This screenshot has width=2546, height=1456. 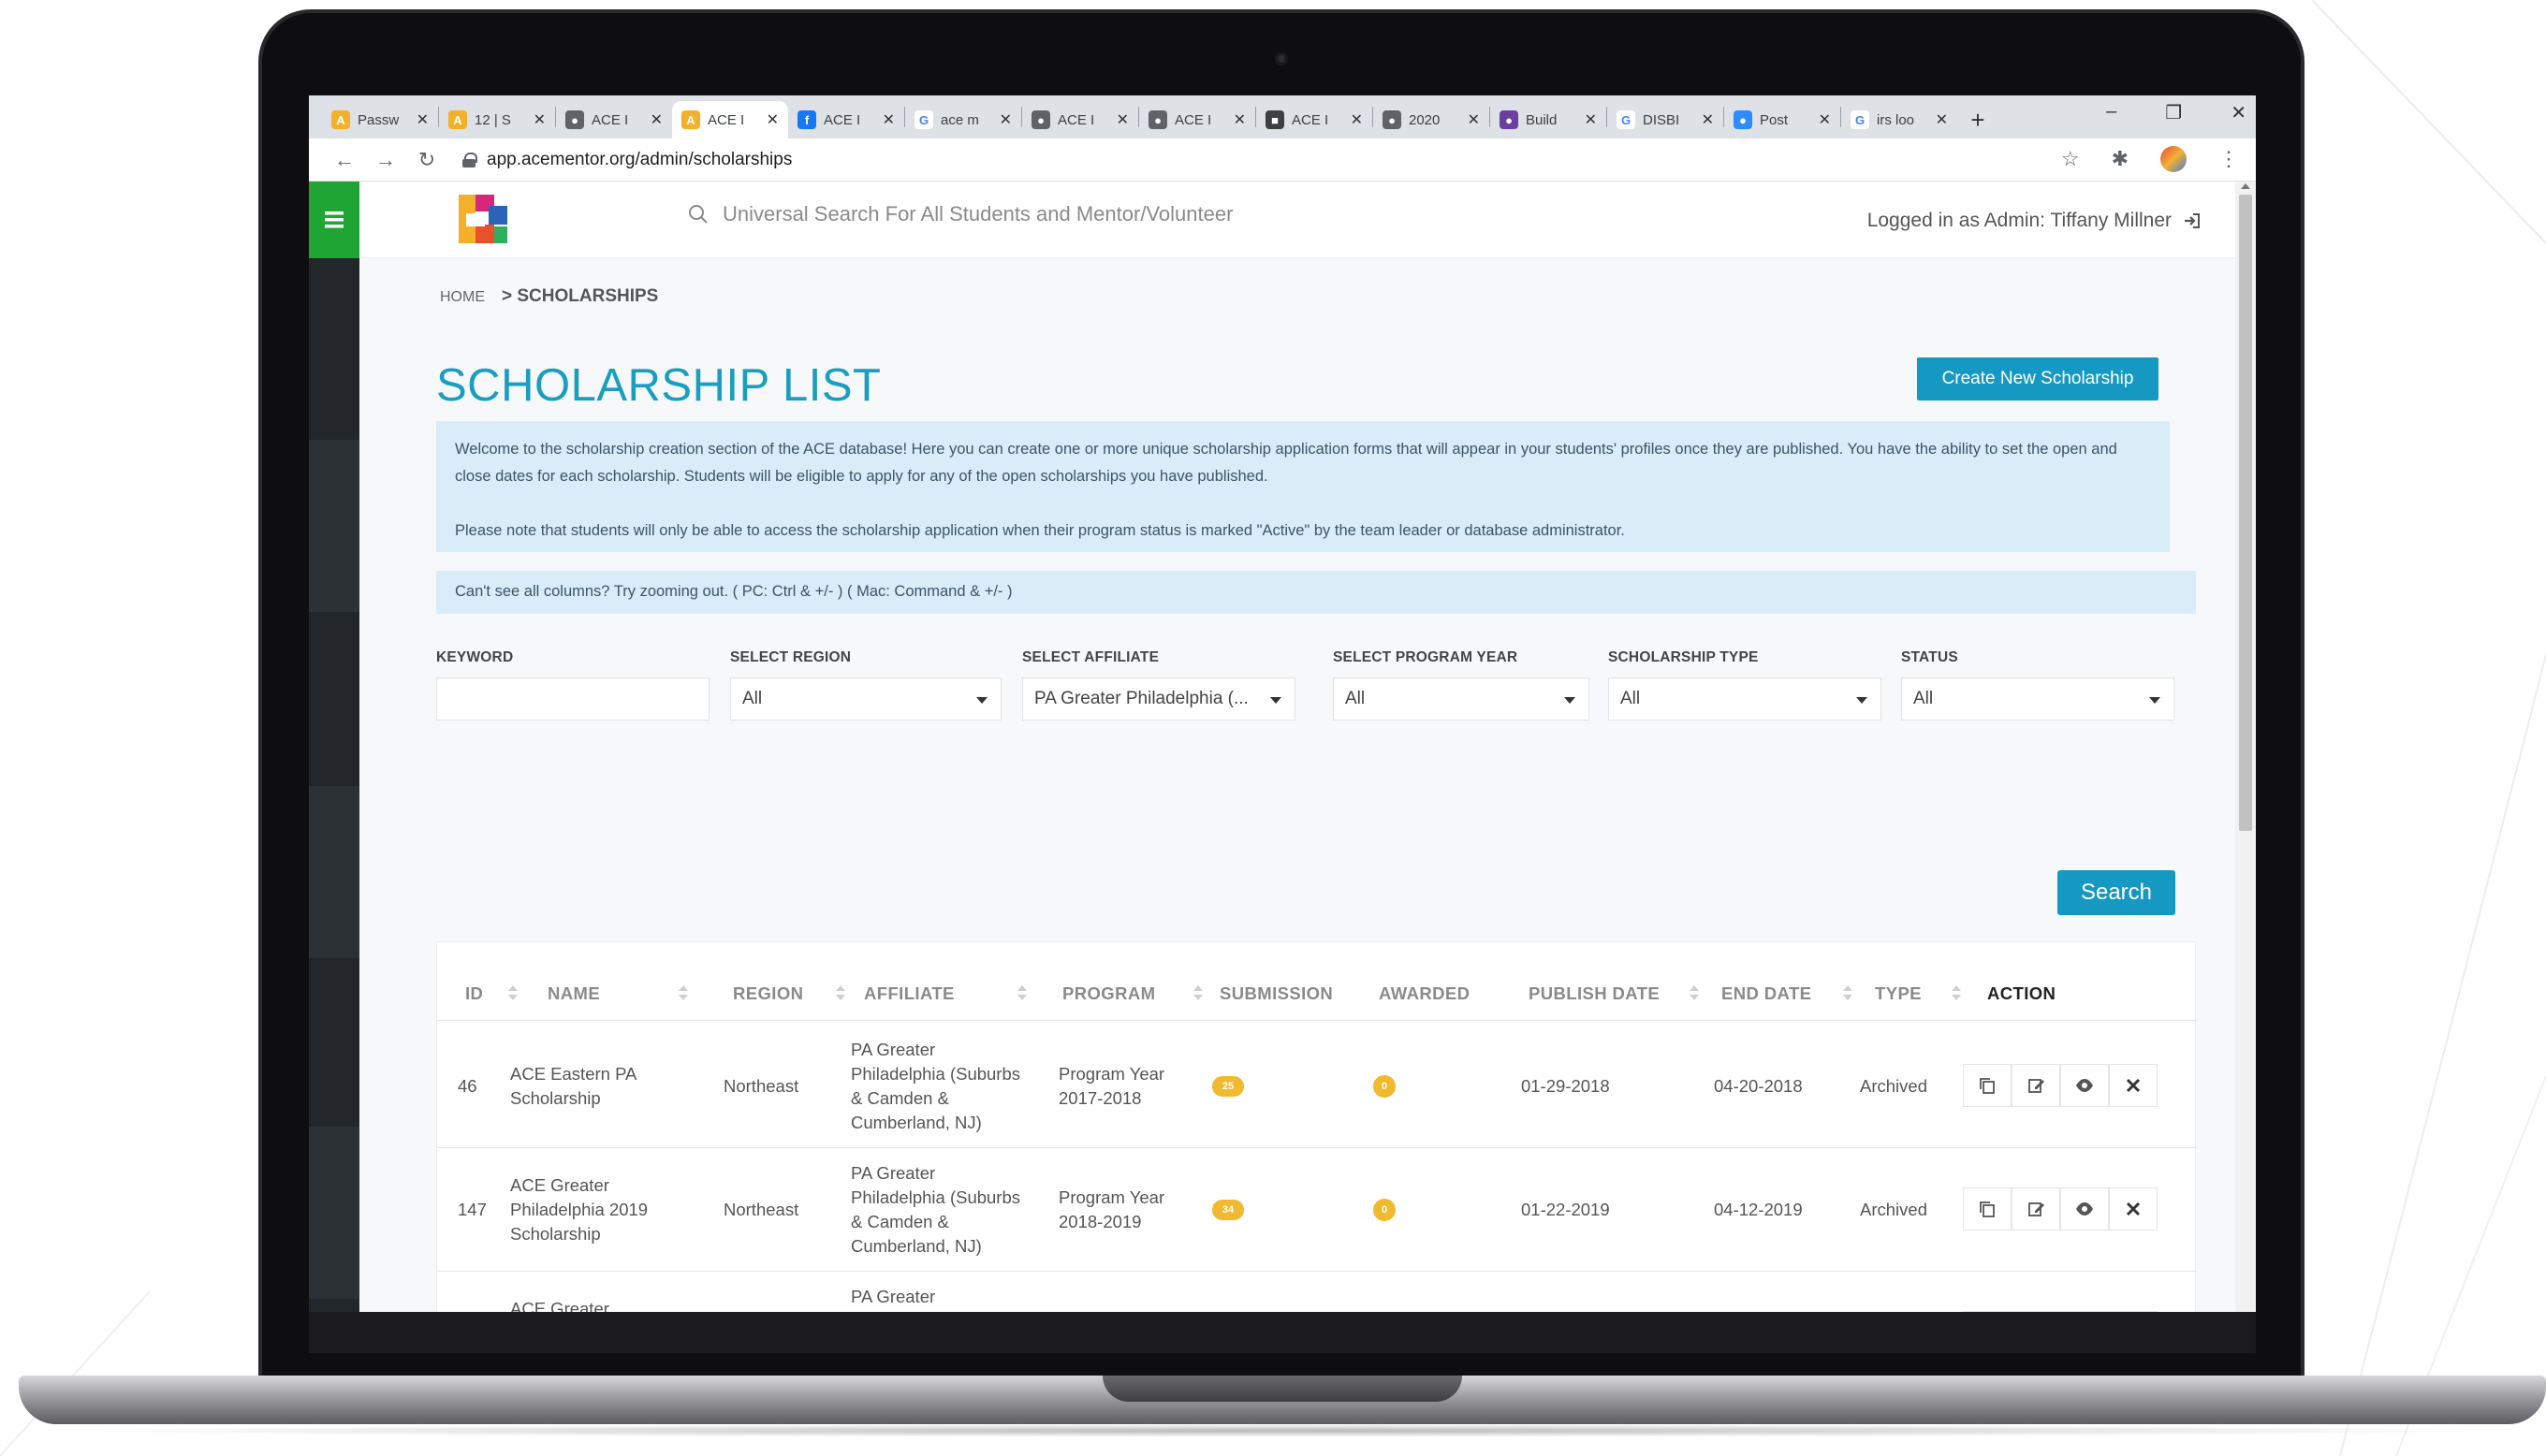 I want to click on browser-tab: ■ ACE I ✕, so click(x=1314, y=119).